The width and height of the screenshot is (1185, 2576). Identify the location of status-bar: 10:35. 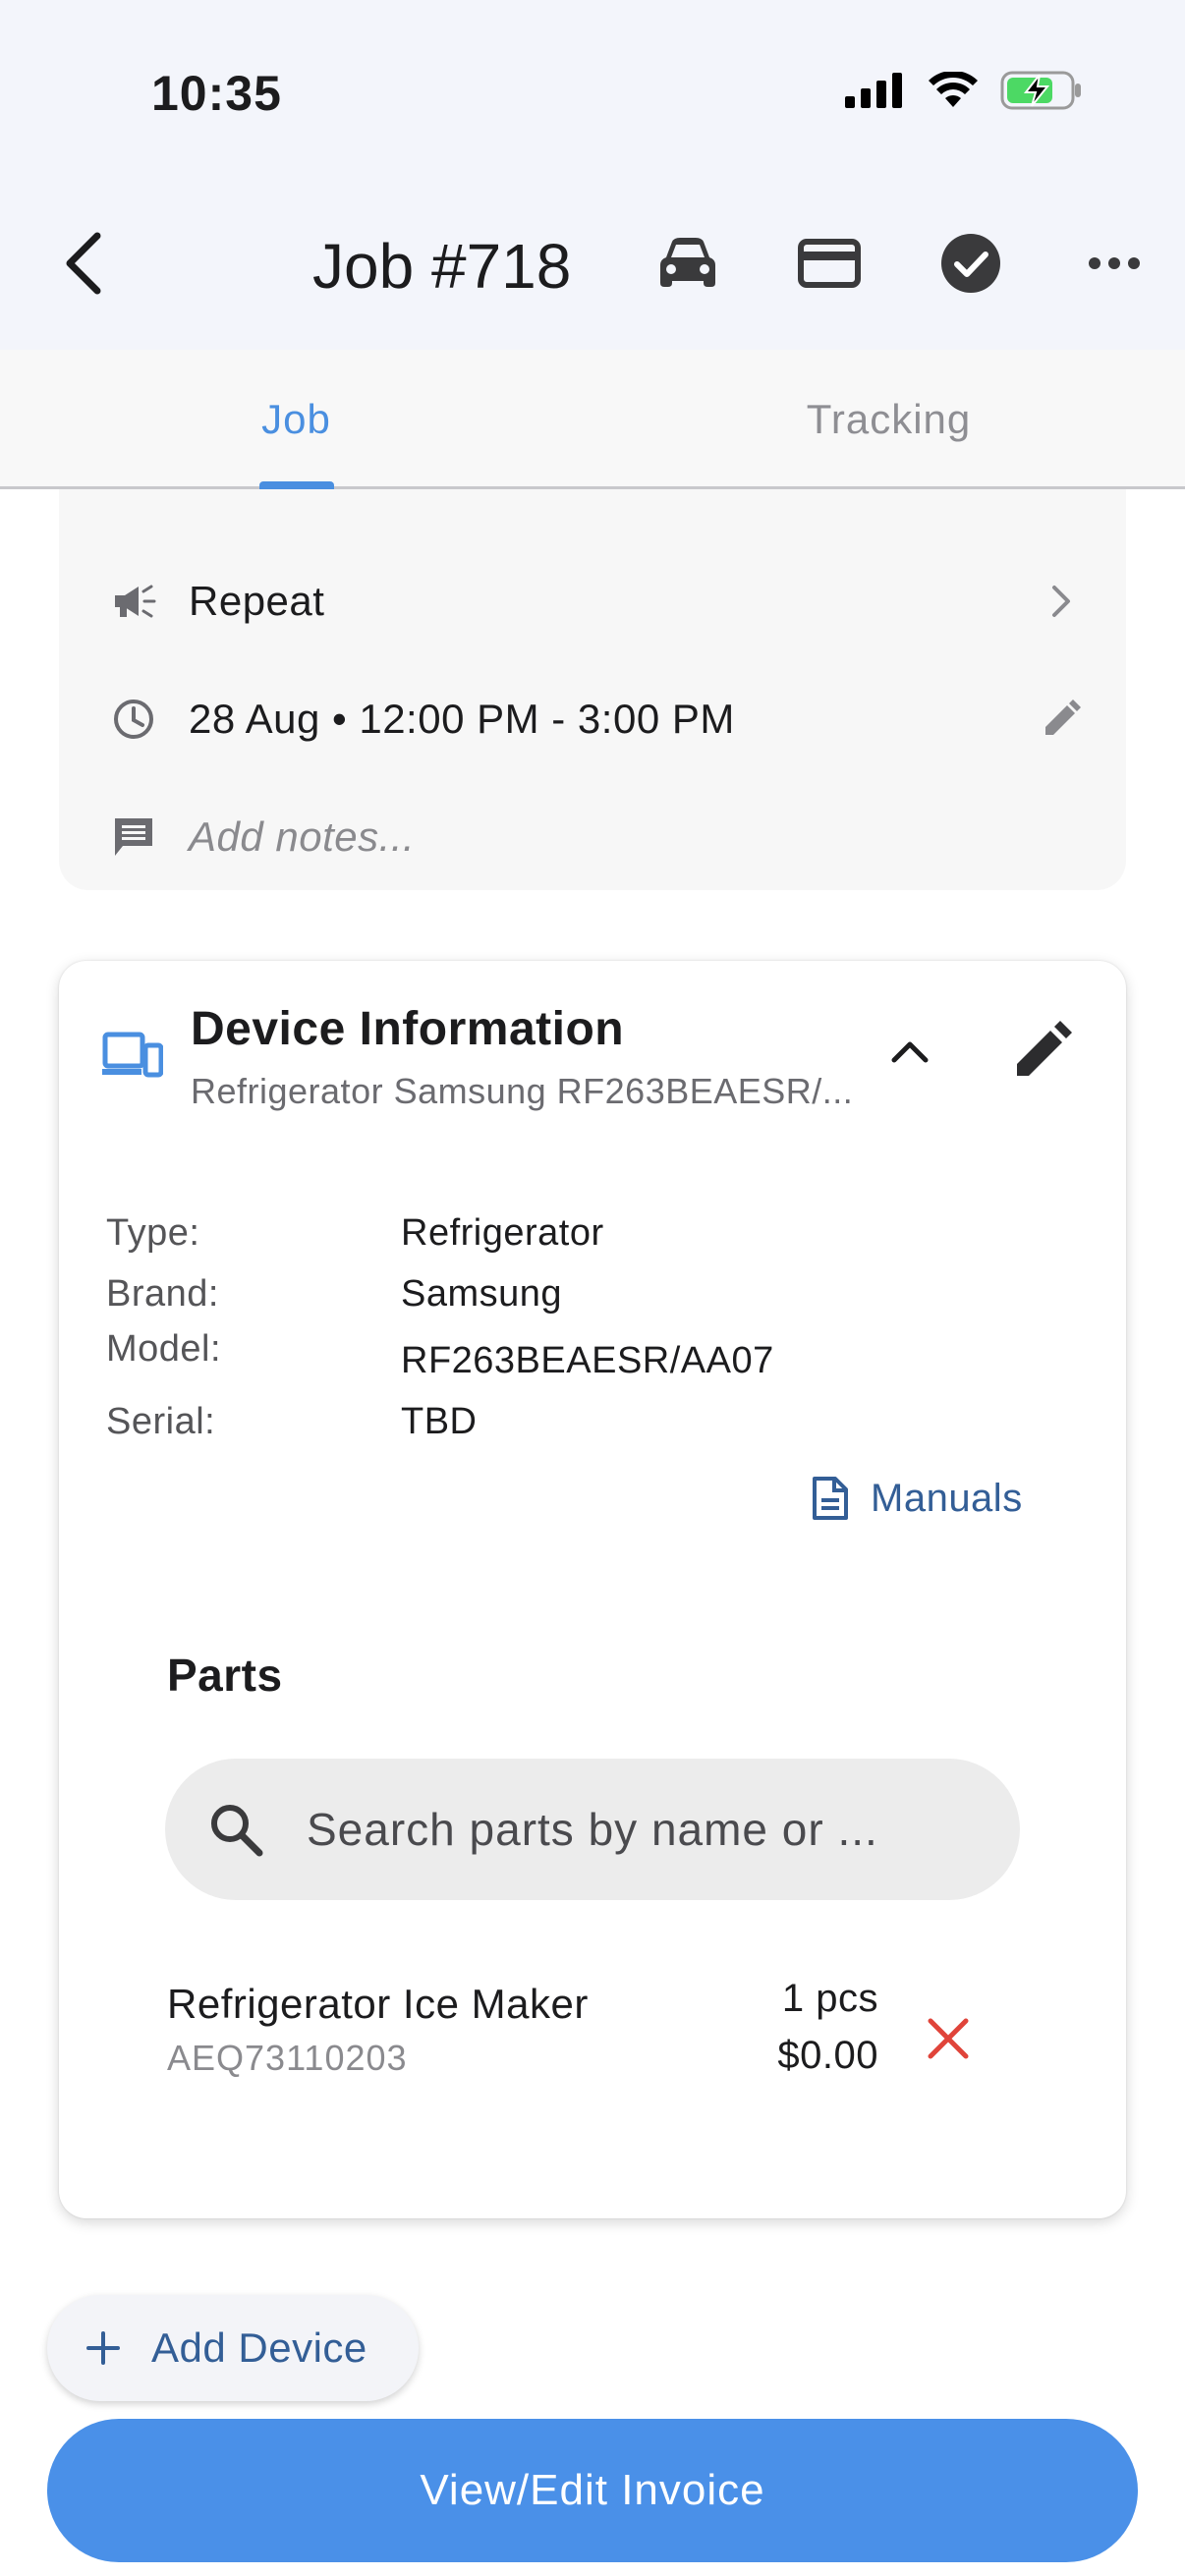
(592, 98).